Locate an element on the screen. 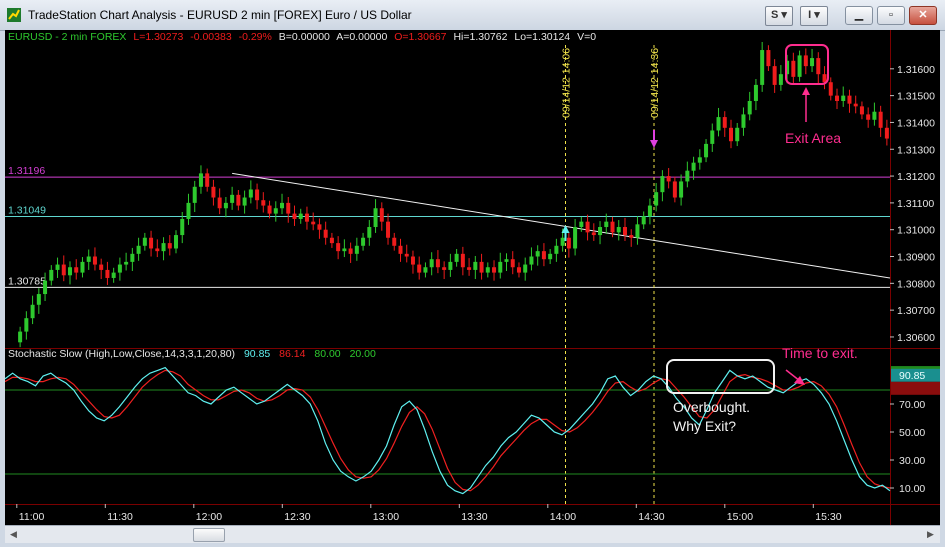  tradestation-app-icon is located at coordinates (14, 15).